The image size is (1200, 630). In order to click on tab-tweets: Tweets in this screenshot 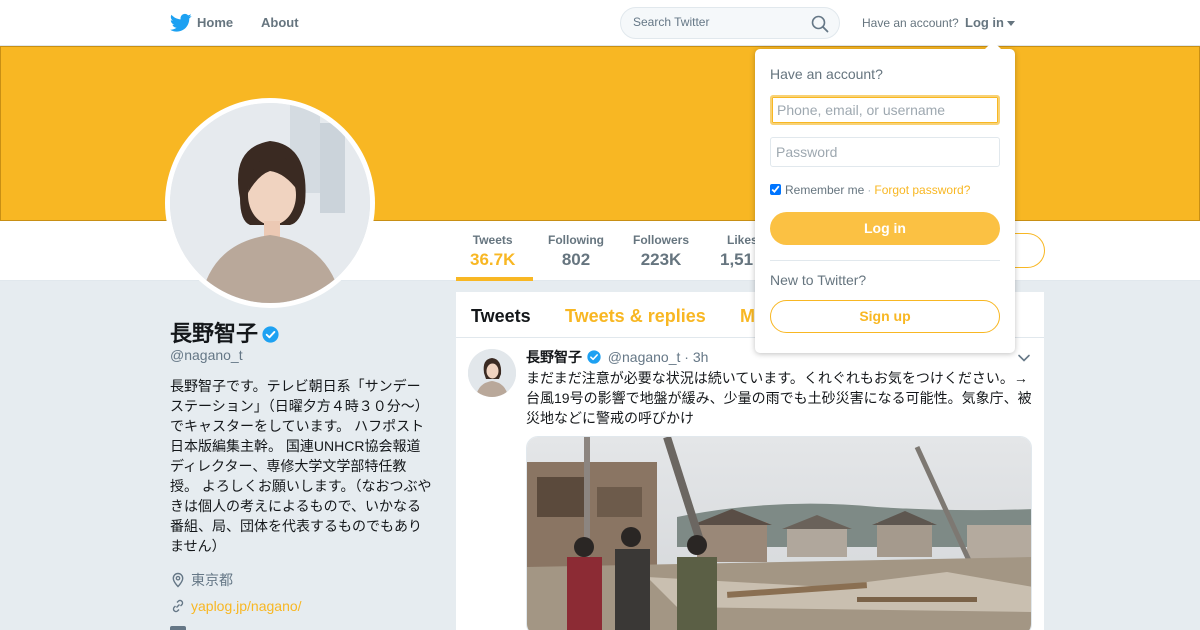, I will do `click(501, 316)`.